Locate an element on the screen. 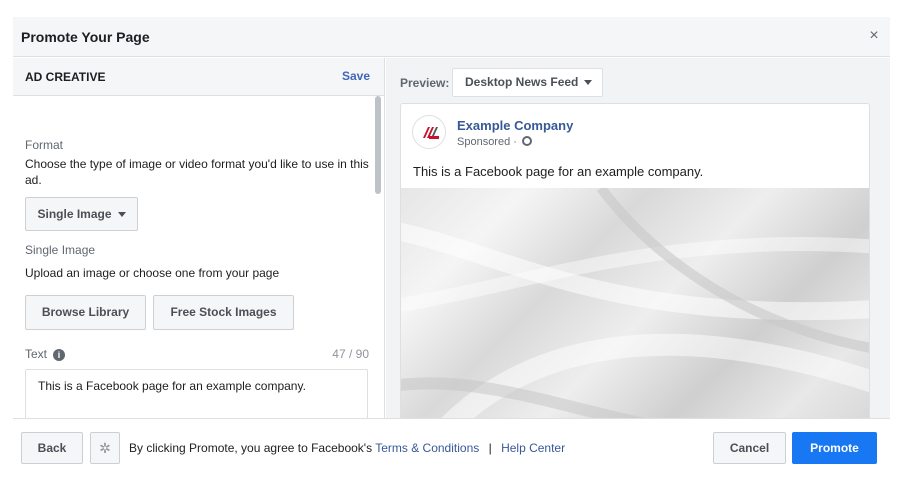 This screenshot has height=485, width=902. text-field-label: Text i is located at coordinates (45, 354).